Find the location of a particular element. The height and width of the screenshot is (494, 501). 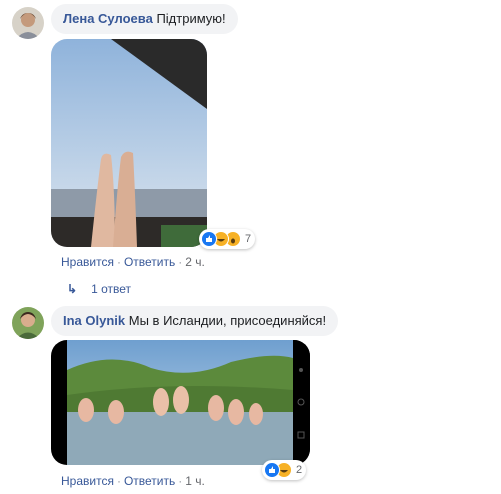

reaction-summary: 7 is located at coordinates (227, 239).